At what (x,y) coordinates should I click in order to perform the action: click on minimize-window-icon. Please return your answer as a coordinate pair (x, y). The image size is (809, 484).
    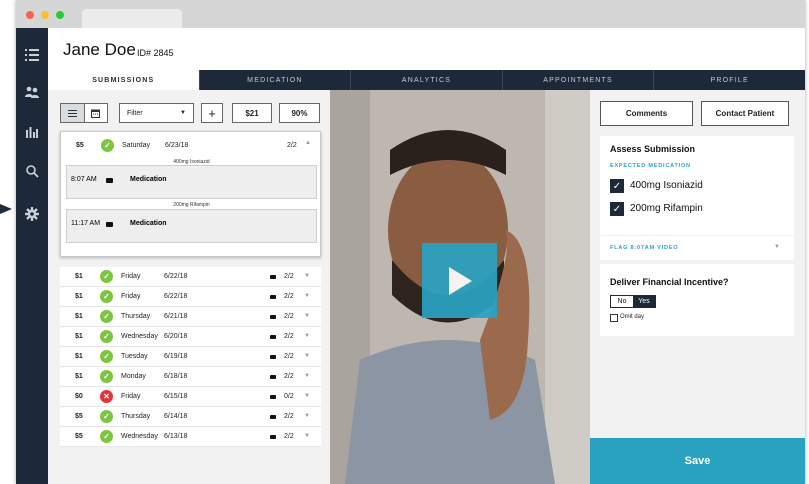
    Looking at the image, I should click on (45, 15).